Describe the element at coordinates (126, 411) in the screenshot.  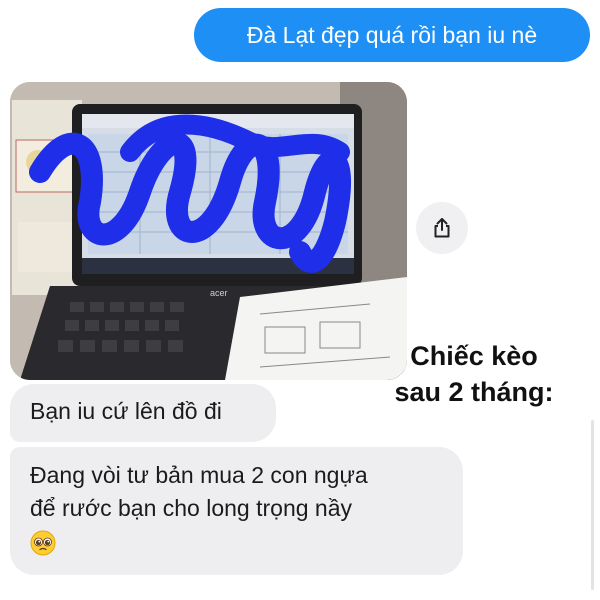
I see `incoming-message-text: Bạn iu cứ lên đồ đi` at that location.